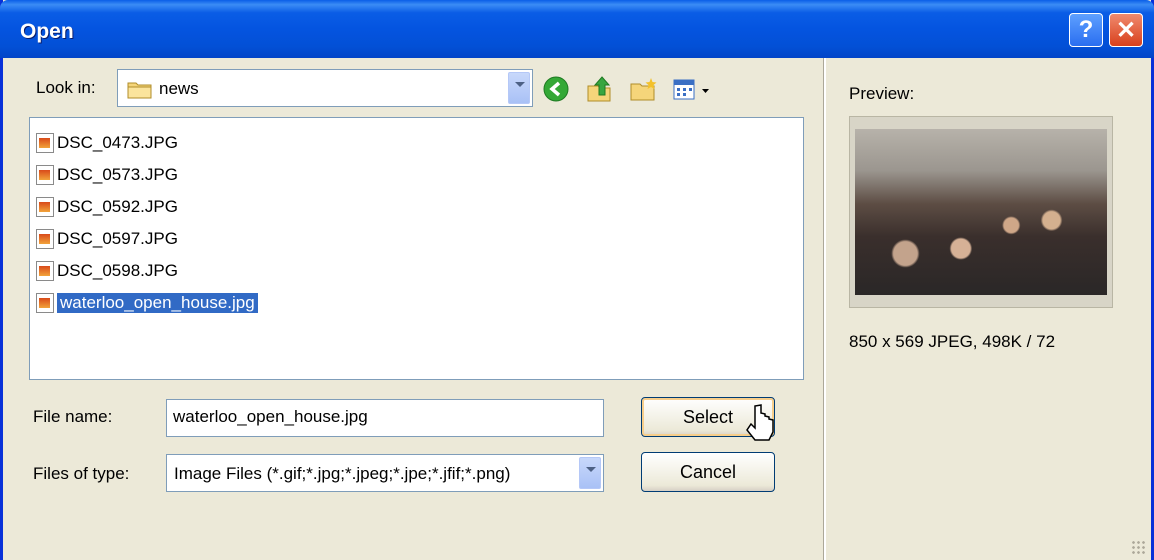  I want to click on title-bar: Open ? ✕, so click(577, 29).